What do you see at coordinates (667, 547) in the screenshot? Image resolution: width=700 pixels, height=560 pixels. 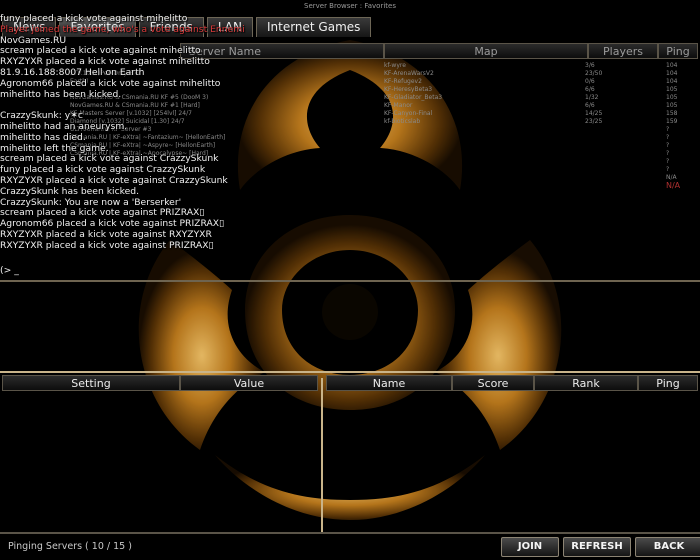 I see `back-button: BACK` at bounding box center [667, 547].